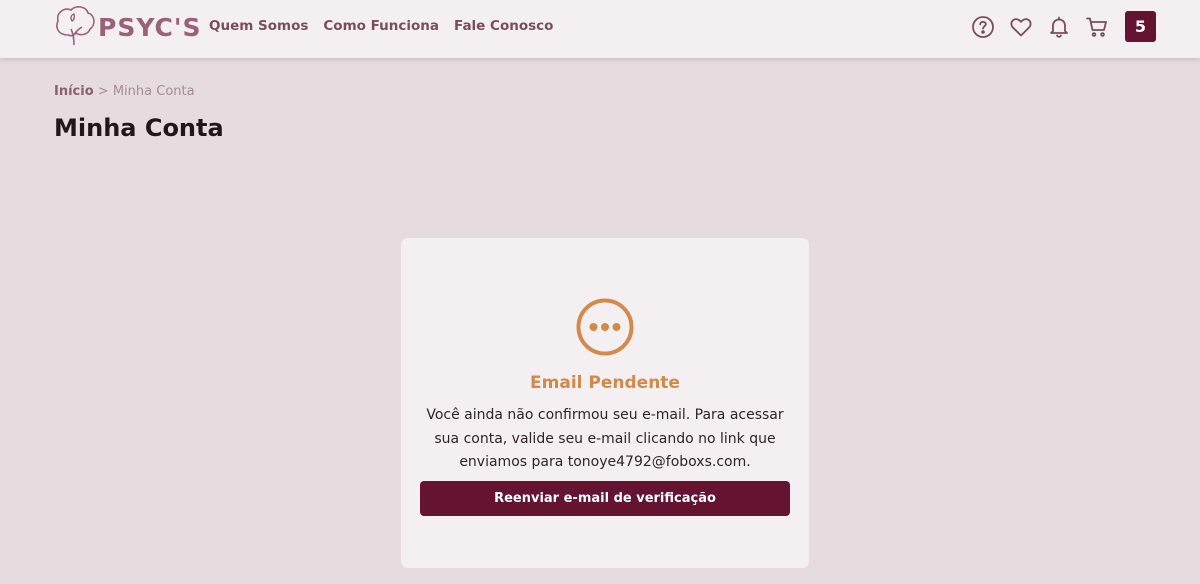 The height and width of the screenshot is (584, 1200). What do you see at coordinates (150, 27) in the screenshot?
I see `logo-text: PSYC'S` at bounding box center [150, 27].